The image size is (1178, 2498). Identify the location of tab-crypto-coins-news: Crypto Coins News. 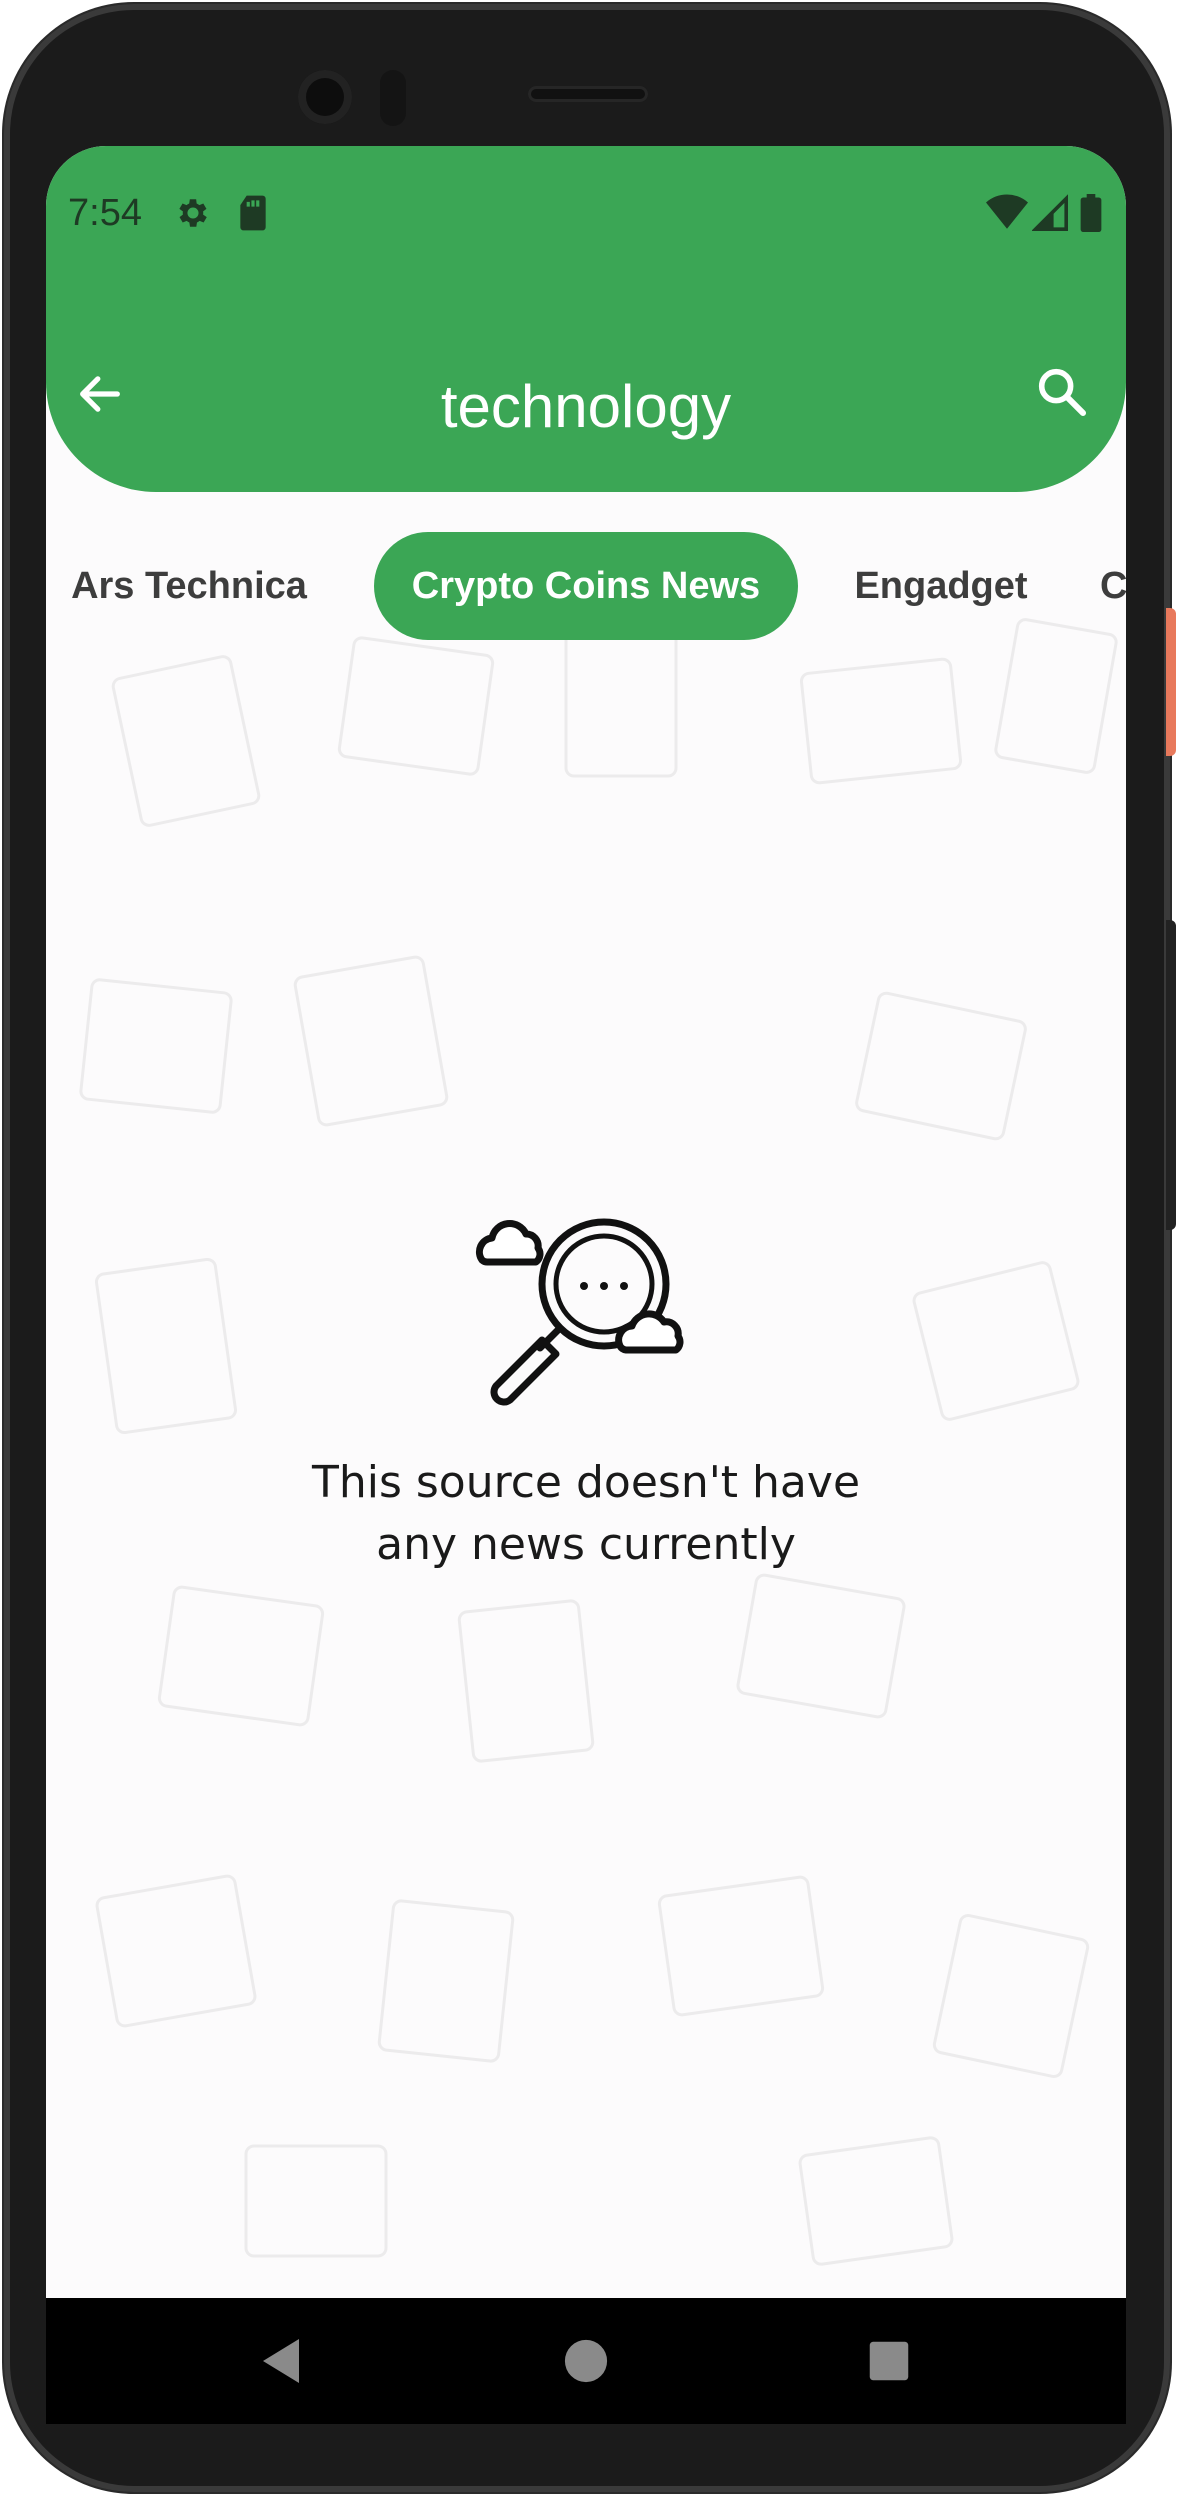
(586, 586).